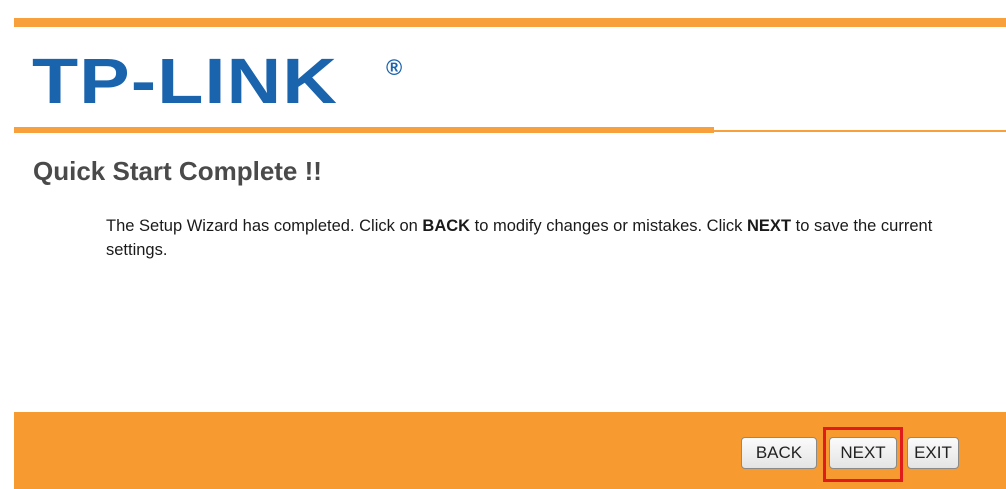 This screenshot has width=1006, height=489. What do you see at coordinates (860, 131) in the screenshot?
I see `header-divider-thin` at bounding box center [860, 131].